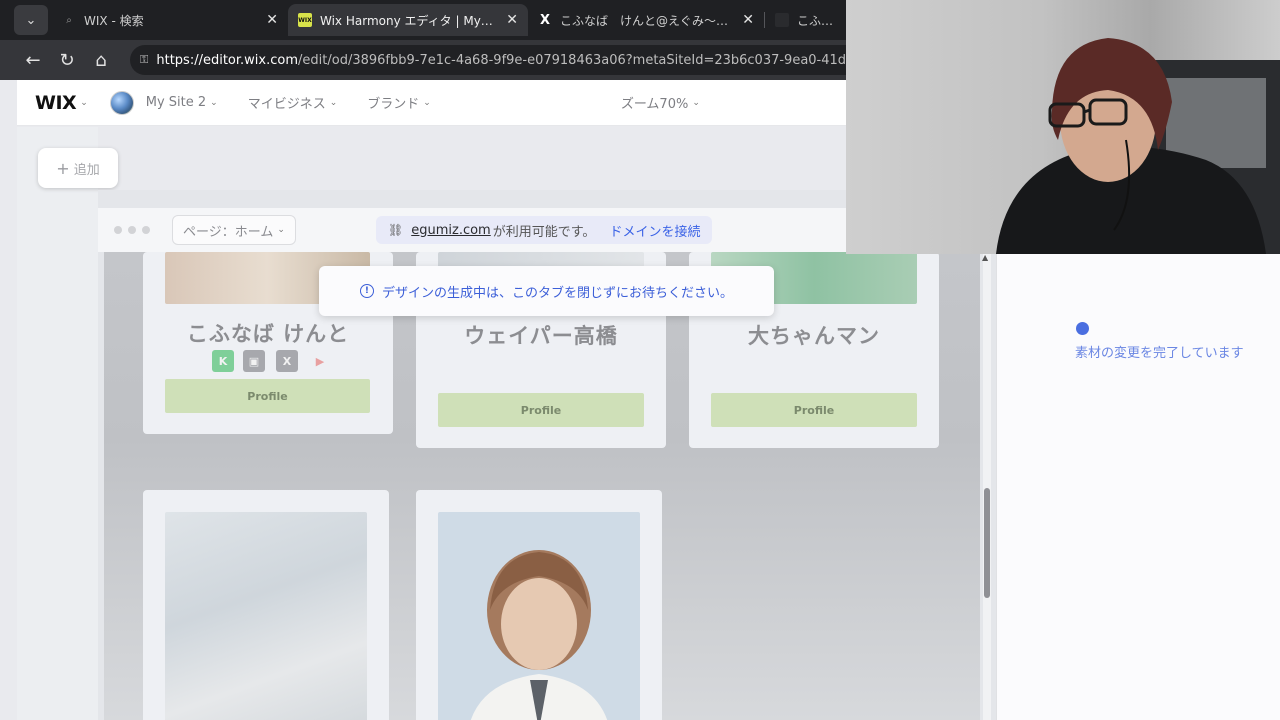  What do you see at coordinates (366, 291) in the screenshot?
I see `info-icon: !` at bounding box center [366, 291].